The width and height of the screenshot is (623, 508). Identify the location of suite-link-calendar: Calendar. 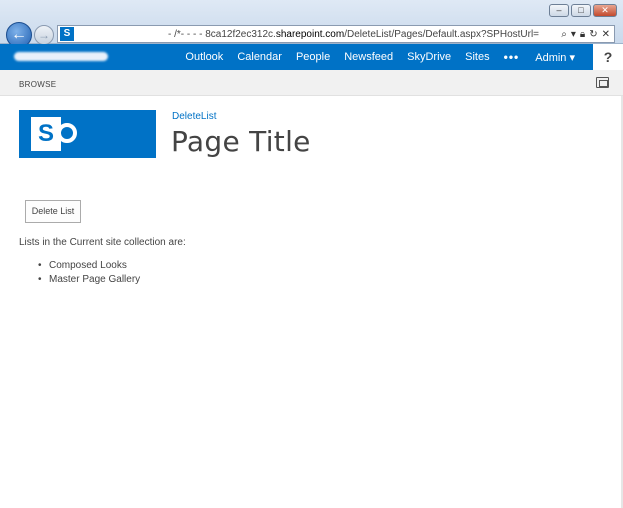
(259, 57).